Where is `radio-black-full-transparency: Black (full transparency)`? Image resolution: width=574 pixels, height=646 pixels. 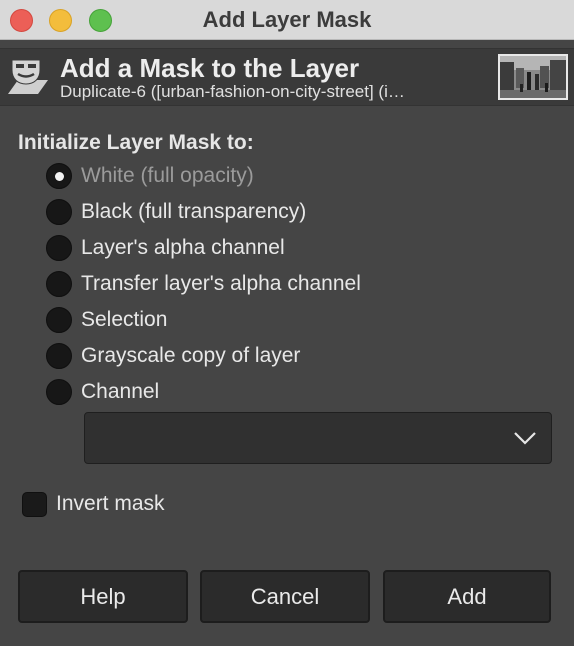 radio-black-full-transparency: Black (full transparency) is located at coordinates (176, 212).